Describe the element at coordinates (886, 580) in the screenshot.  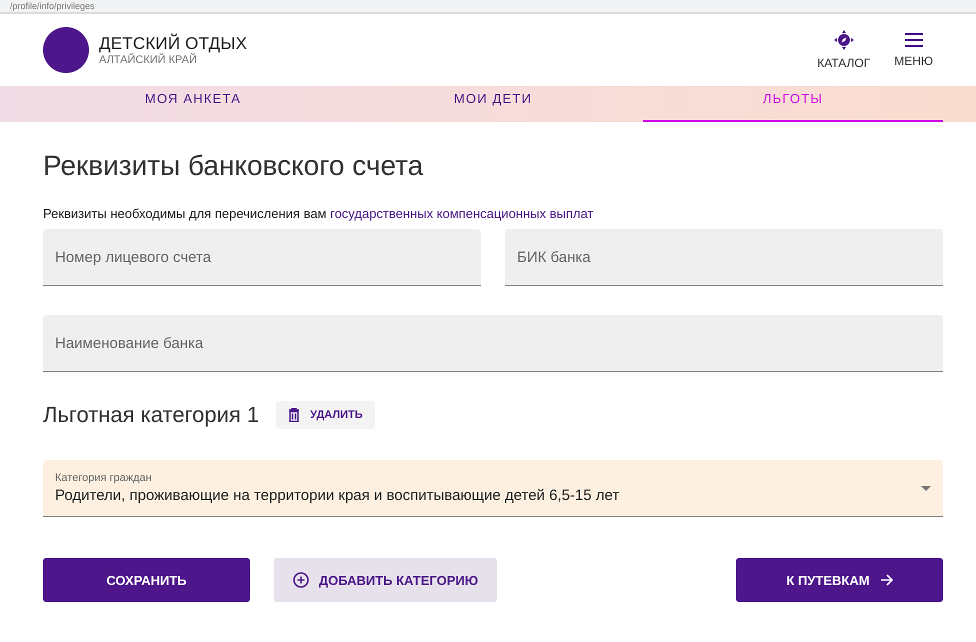
I see `arrow-right-icon` at that location.